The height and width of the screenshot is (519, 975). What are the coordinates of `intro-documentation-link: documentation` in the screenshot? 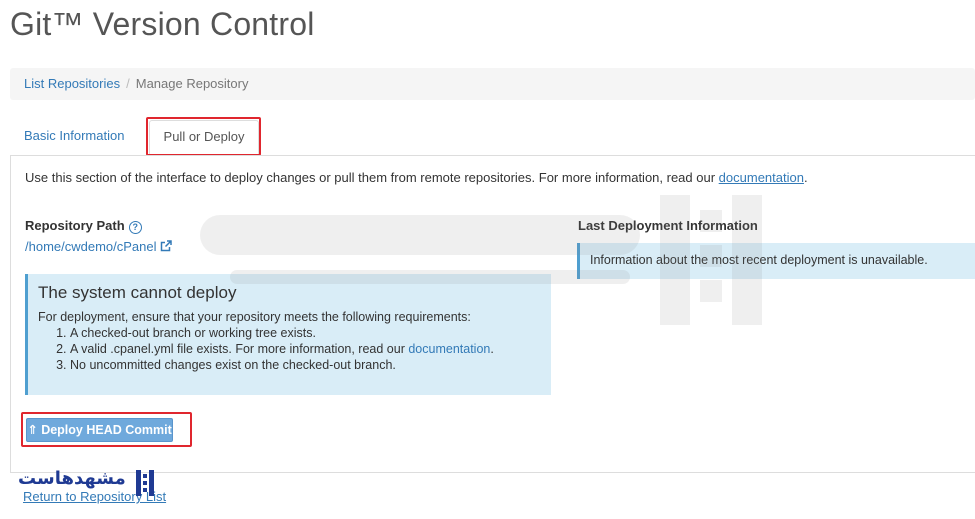 It's located at (761, 177).